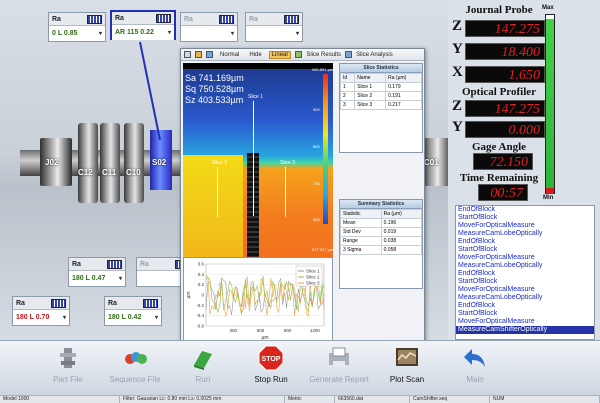 The width and height of the screenshot is (600, 403). I want to click on optical-y-readout: 0.000, so click(505, 129).